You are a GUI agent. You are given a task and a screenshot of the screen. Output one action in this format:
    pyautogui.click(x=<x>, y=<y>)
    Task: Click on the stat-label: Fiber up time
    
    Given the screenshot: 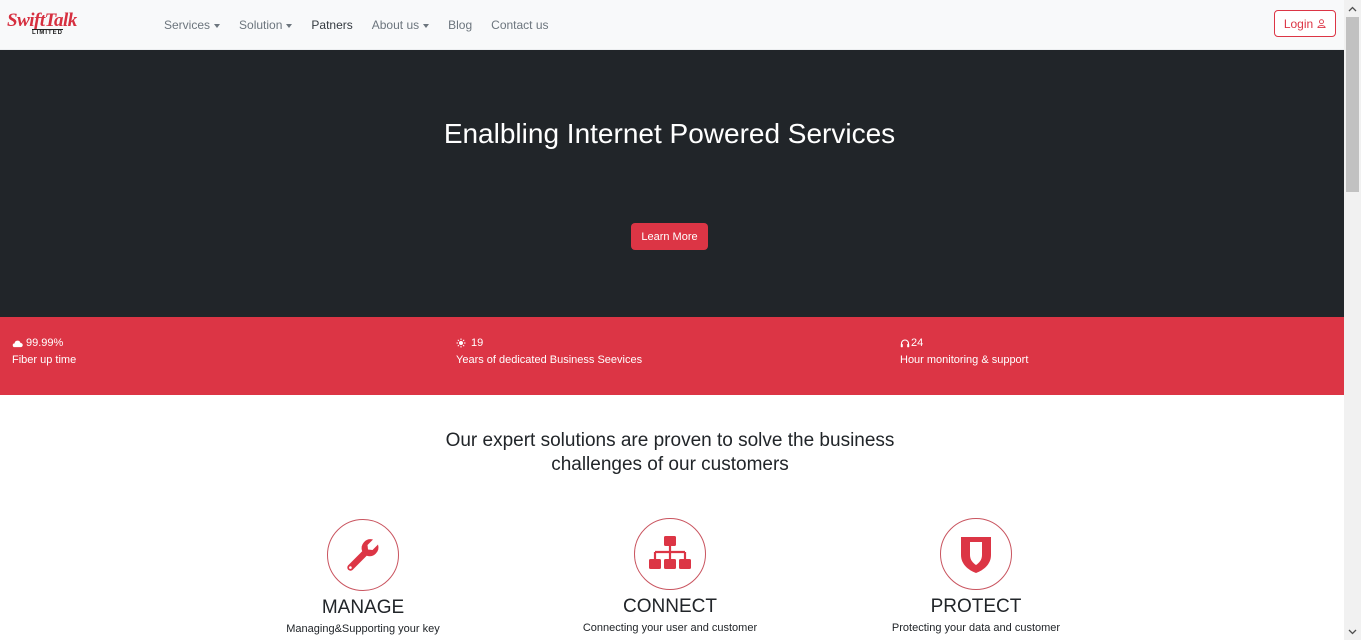 What is the action you would take?
    pyautogui.click(x=44, y=360)
    